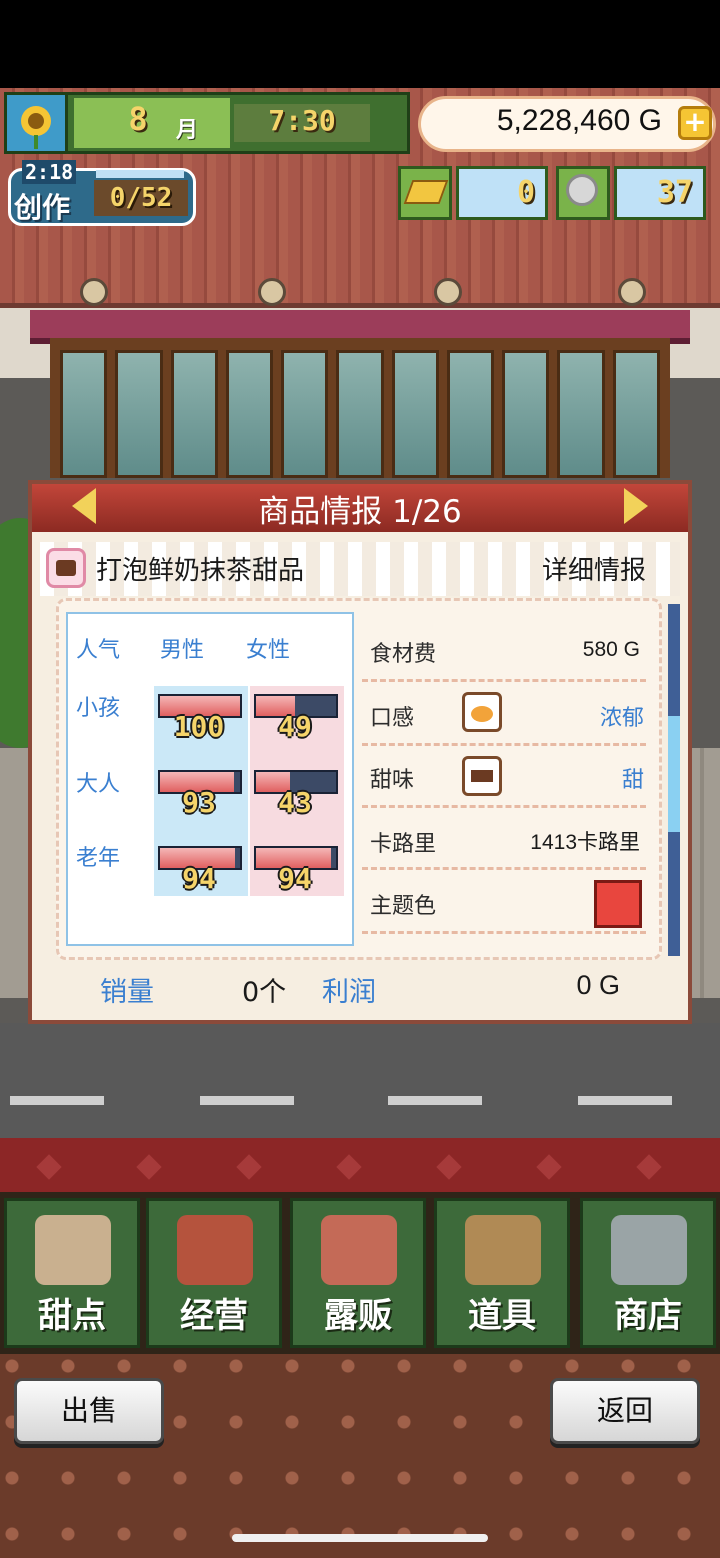 The height and width of the screenshot is (1558, 720). Describe the element at coordinates (98, 708) in the screenshot. I see `row-label-child: 小孩` at that location.